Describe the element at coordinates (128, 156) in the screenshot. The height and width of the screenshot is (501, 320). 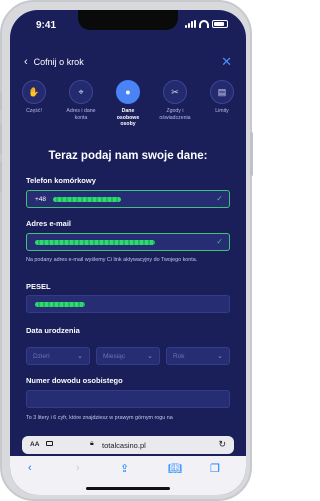
I see `page-title: Teraz podaj nam swoje dane:` at that location.